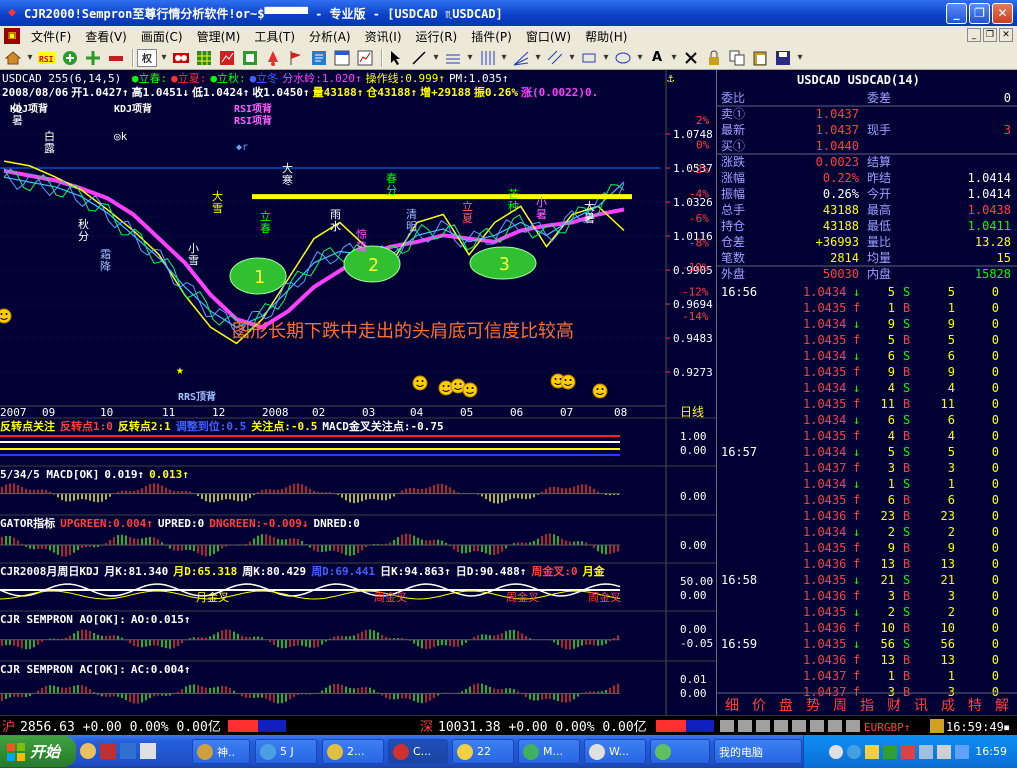 The image size is (1017, 768). What do you see at coordinates (760, 58) in the screenshot?
I see `paste-icon` at bounding box center [760, 58].